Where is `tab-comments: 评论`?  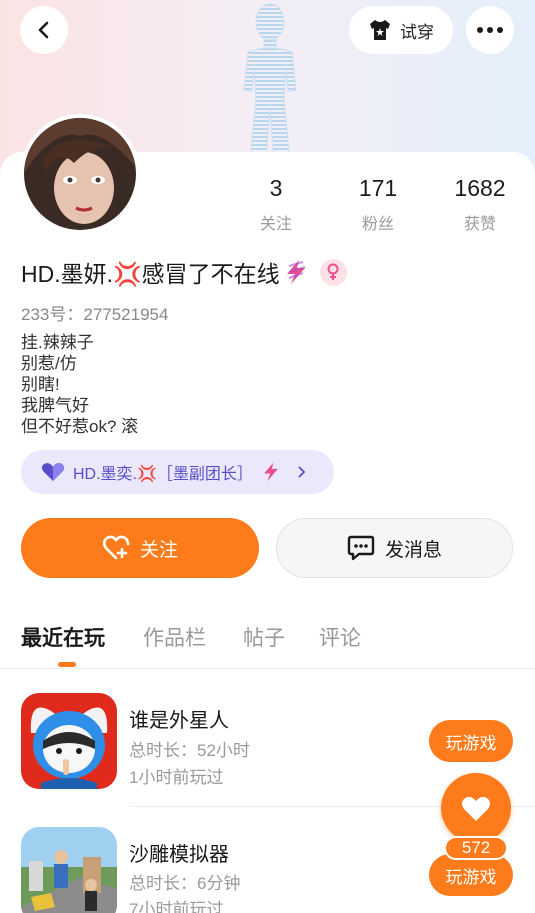
tab-comments: 评论 is located at coordinates (340, 637).